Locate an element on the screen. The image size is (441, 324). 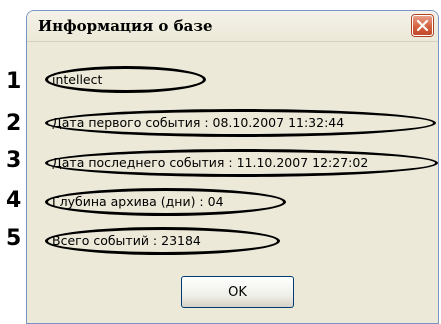
close-icon is located at coordinates (422, 25).